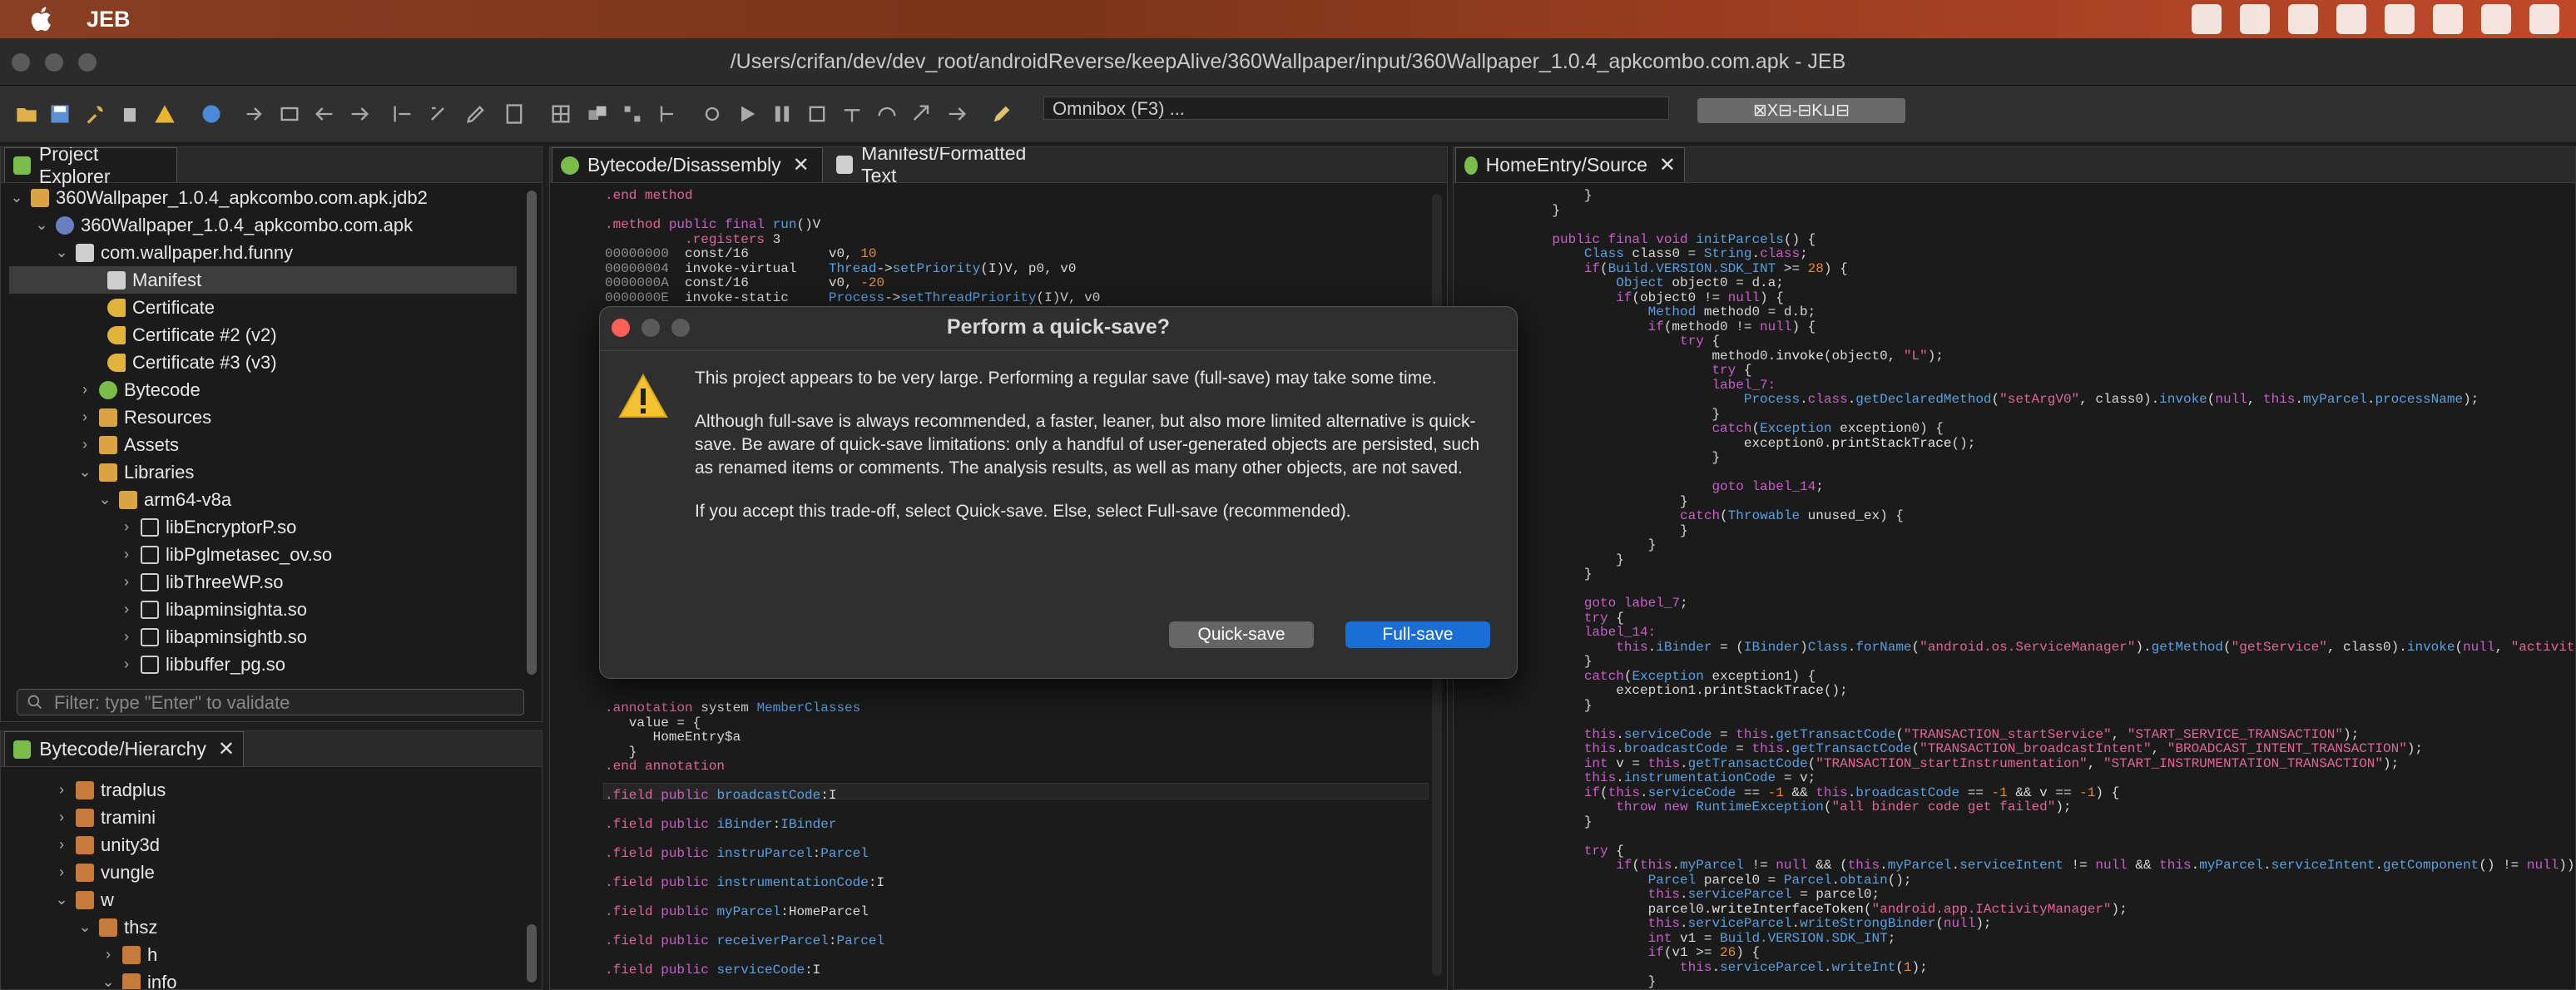  I want to click on tree-item: › libPglmetasec_ov.so, so click(226, 554).